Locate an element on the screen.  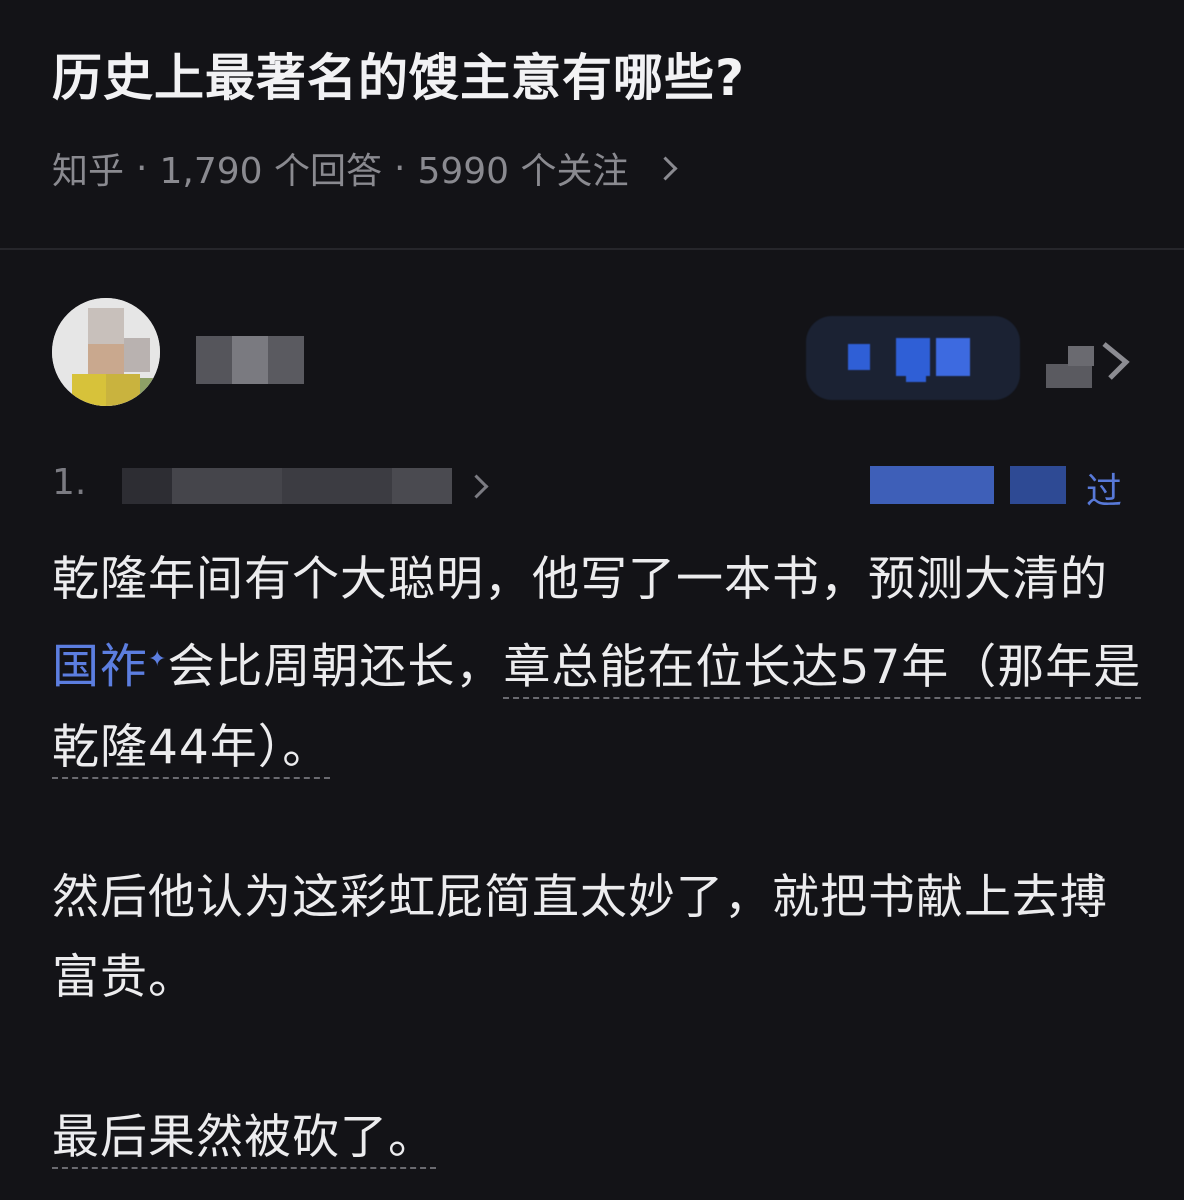
upvote-count: 1. is located at coordinates (69, 482).